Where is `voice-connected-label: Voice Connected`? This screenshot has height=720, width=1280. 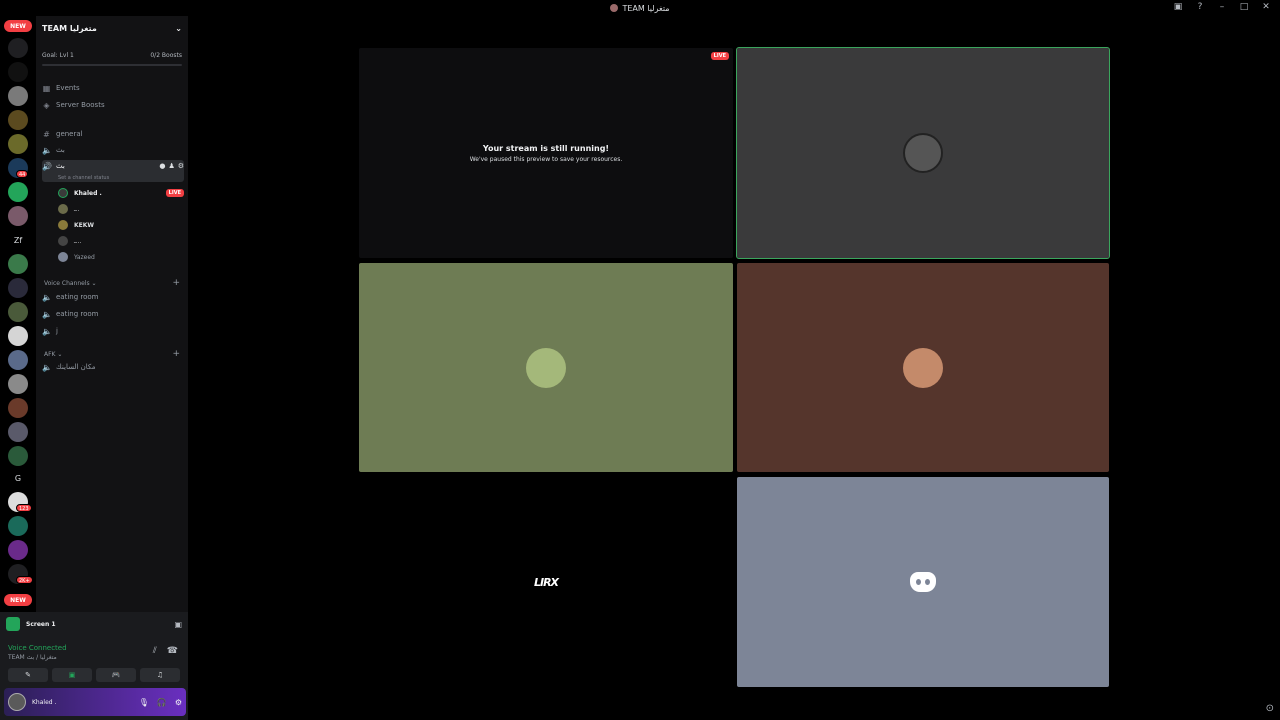 voice-connected-label: Voice Connected is located at coordinates (37, 648).